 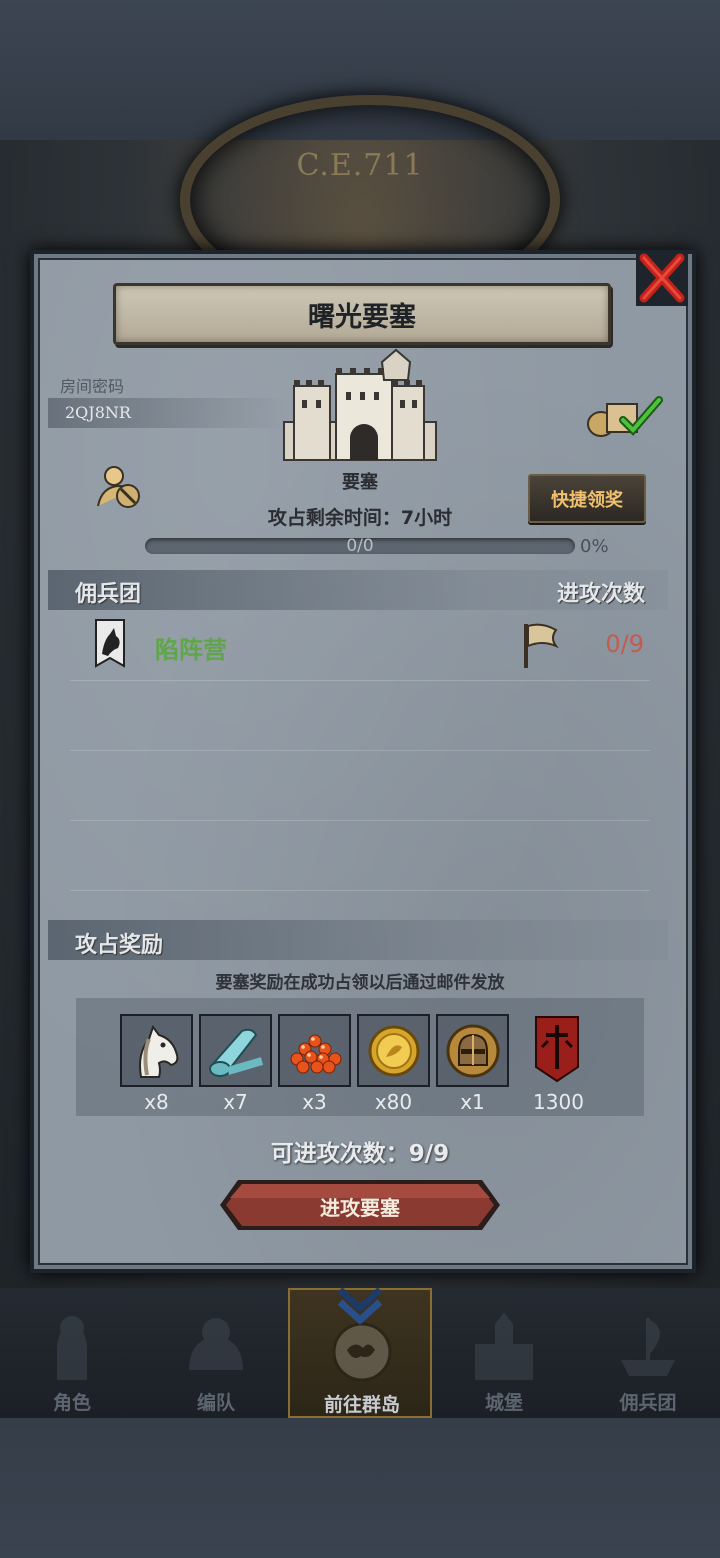 What do you see at coordinates (625, 416) in the screenshot?
I see `reward-pack-check-icon` at bounding box center [625, 416].